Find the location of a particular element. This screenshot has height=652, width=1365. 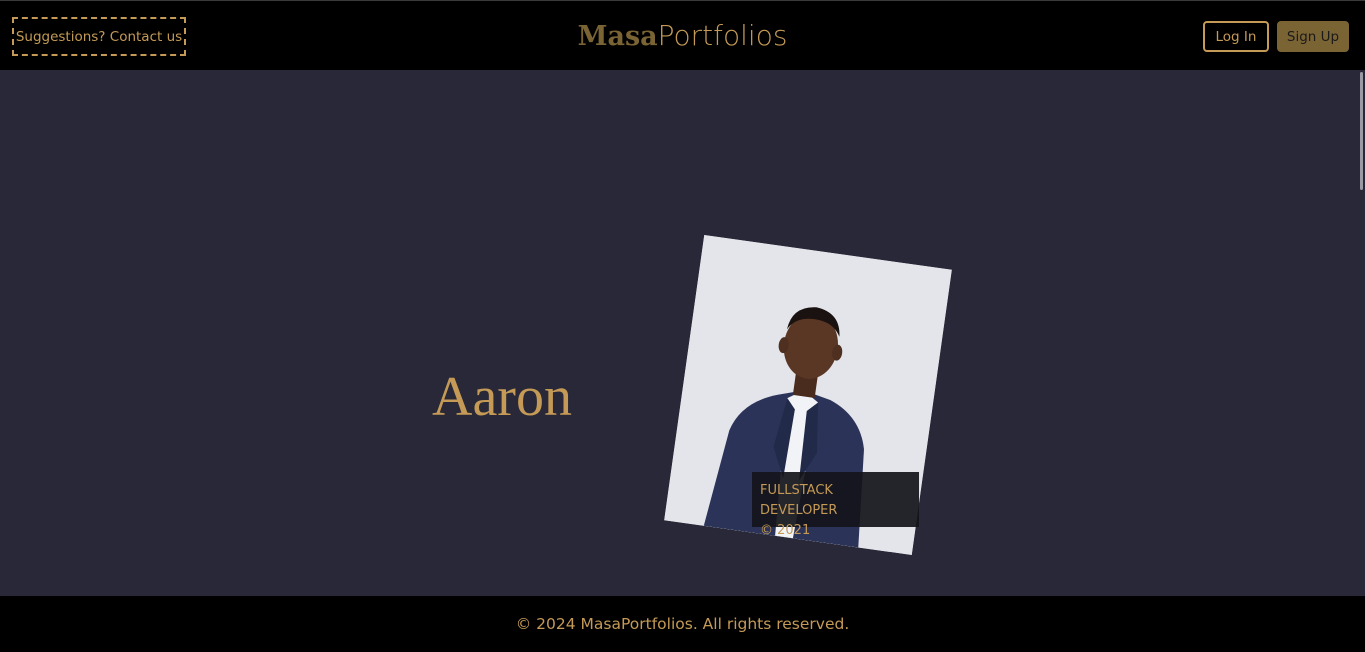

profile-year: © 2021 is located at coordinates (785, 530).